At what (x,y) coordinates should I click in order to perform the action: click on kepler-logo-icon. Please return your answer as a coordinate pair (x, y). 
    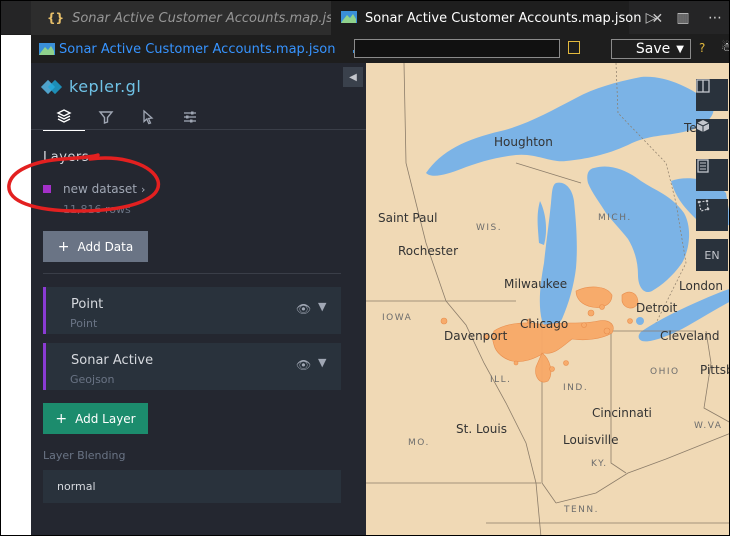
    Looking at the image, I should click on (51, 86).